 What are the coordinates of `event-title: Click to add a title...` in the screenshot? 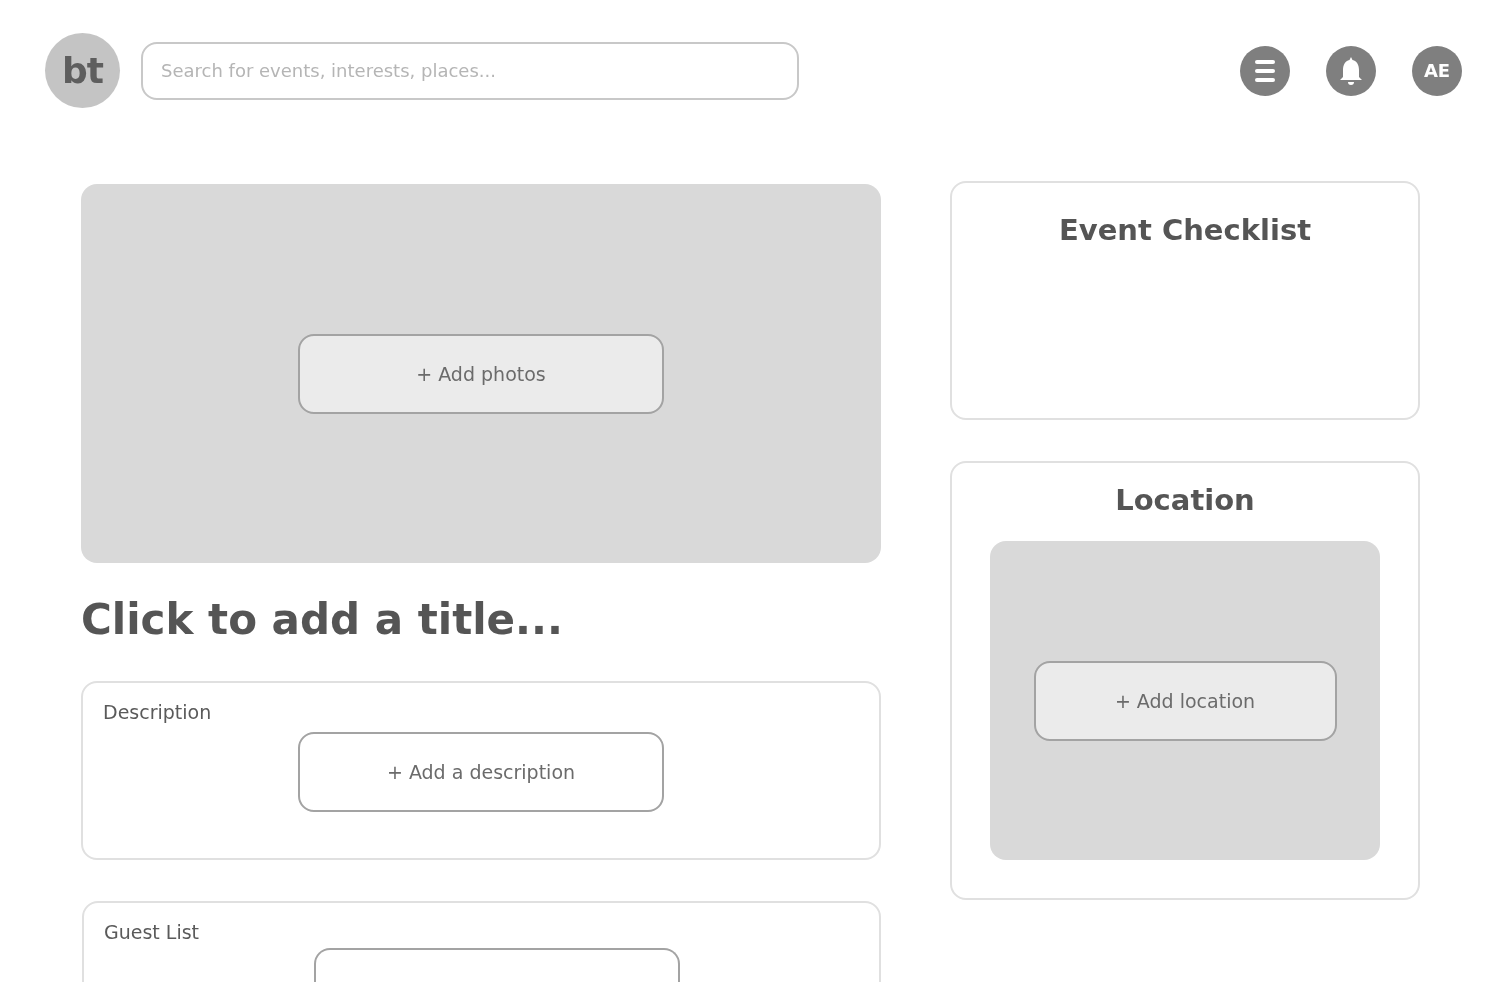 It's located at (481, 620).